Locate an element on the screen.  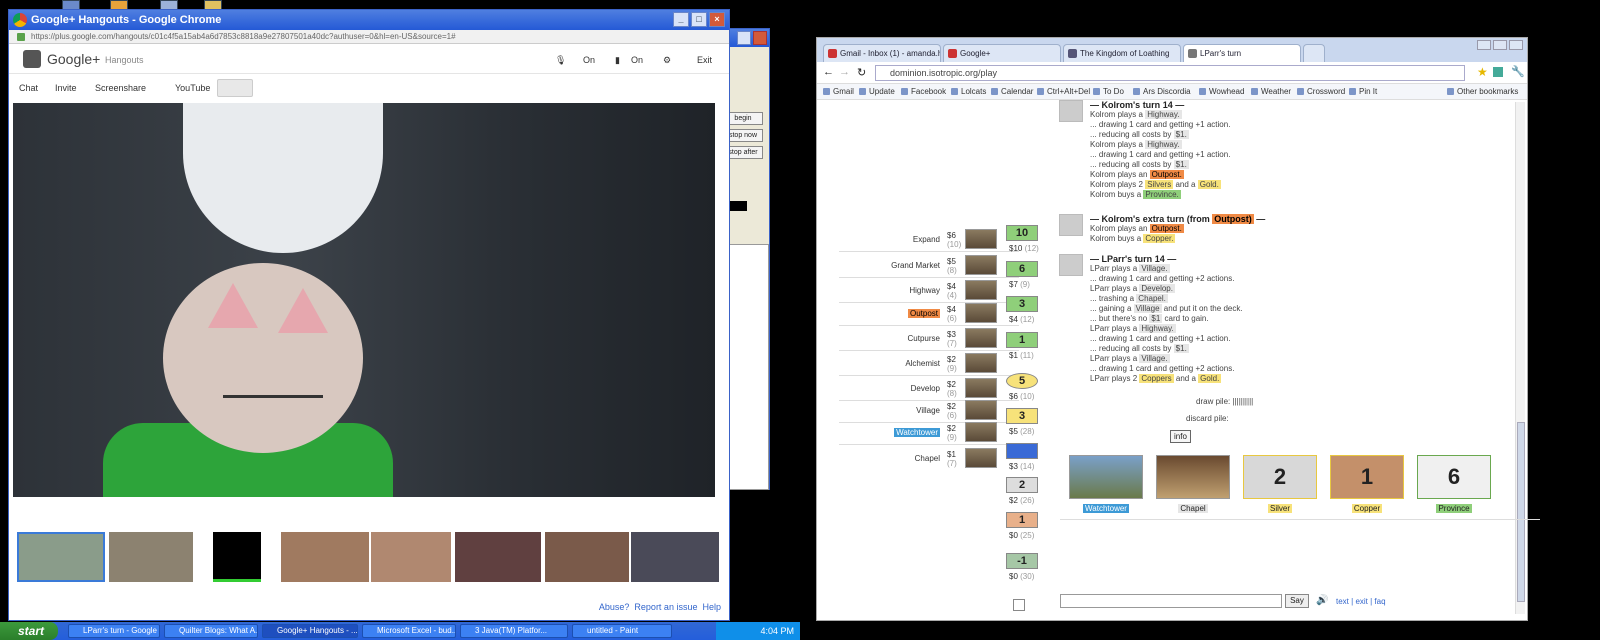
bookmark-todo: To Do is located at coordinates (1108, 91).